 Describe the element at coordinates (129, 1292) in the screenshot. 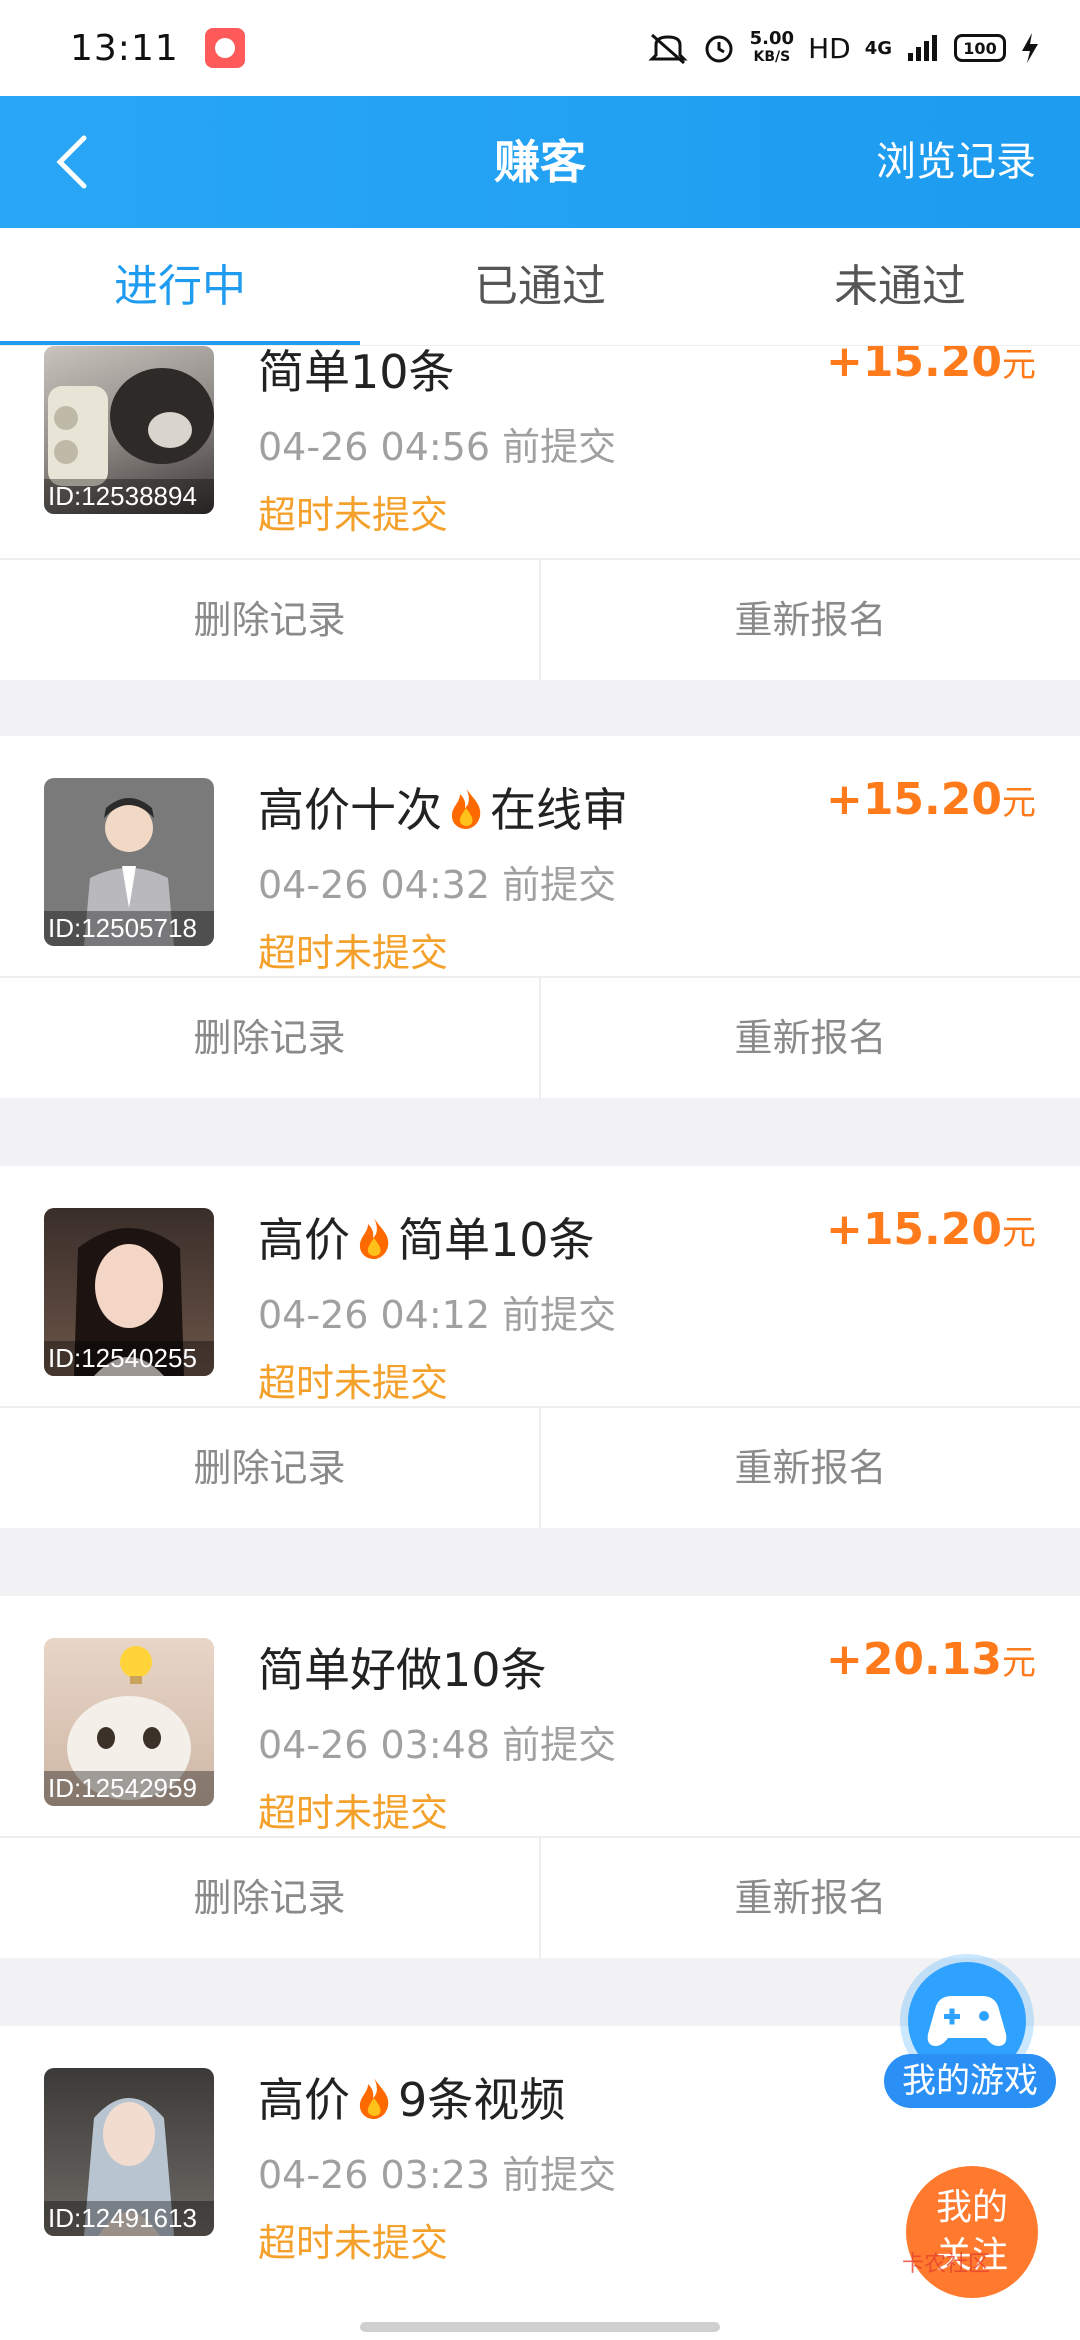

I see `avatar: ID:12540255` at that location.